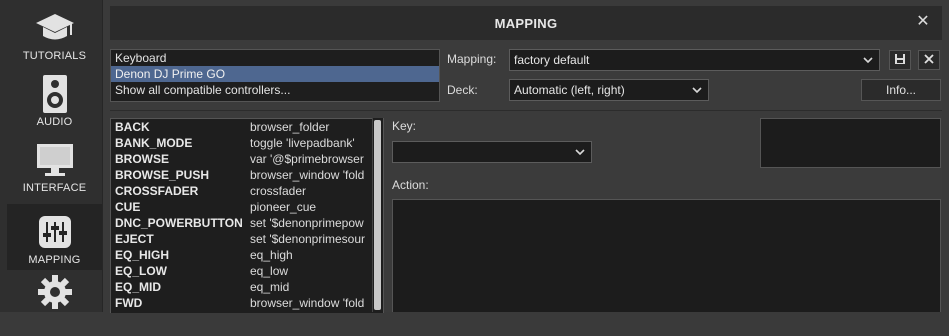 The width and height of the screenshot is (949, 336). What do you see at coordinates (923, 22) in the screenshot?
I see `close-icon: ✕` at bounding box center [923, 22].